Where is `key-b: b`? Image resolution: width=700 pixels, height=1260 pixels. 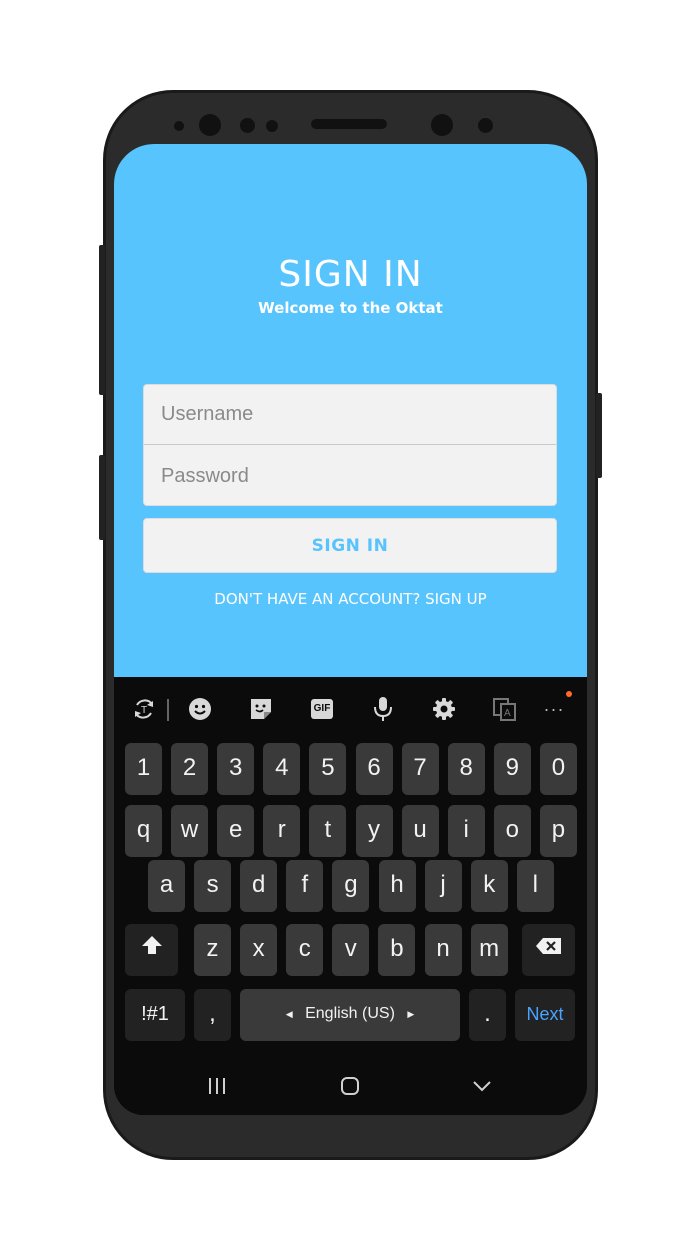
key-b: b is located at coordinates (397, 950).